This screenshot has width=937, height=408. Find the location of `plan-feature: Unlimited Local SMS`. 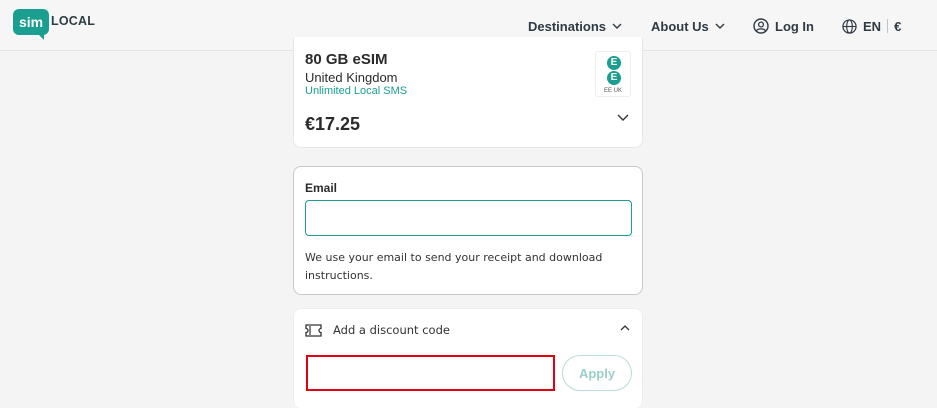

plan-feature: Unlimited Local SMS is located at coordinates (356, 91).